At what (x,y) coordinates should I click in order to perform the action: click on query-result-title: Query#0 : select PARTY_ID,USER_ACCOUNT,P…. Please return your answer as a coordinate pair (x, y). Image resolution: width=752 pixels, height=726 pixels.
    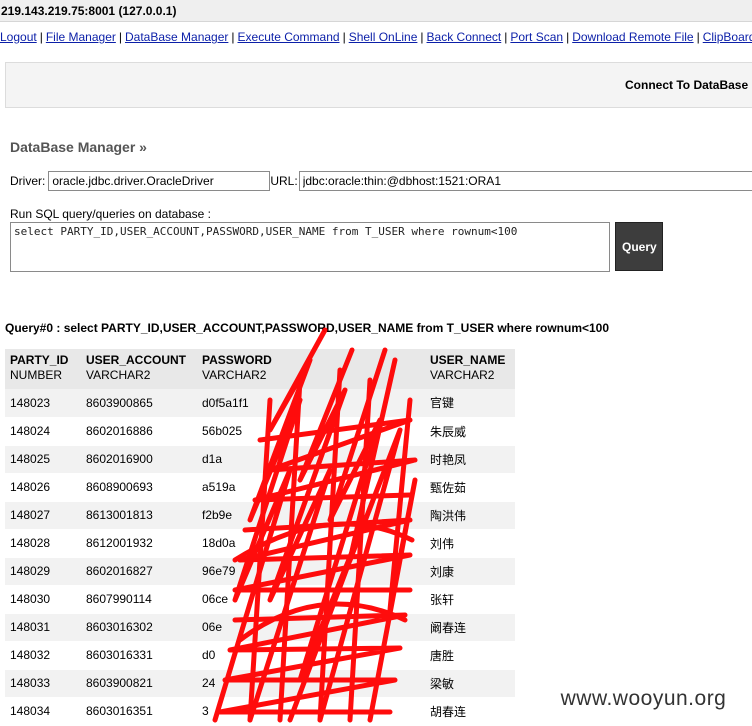
    Looking at the image, I should click on (307, 328).